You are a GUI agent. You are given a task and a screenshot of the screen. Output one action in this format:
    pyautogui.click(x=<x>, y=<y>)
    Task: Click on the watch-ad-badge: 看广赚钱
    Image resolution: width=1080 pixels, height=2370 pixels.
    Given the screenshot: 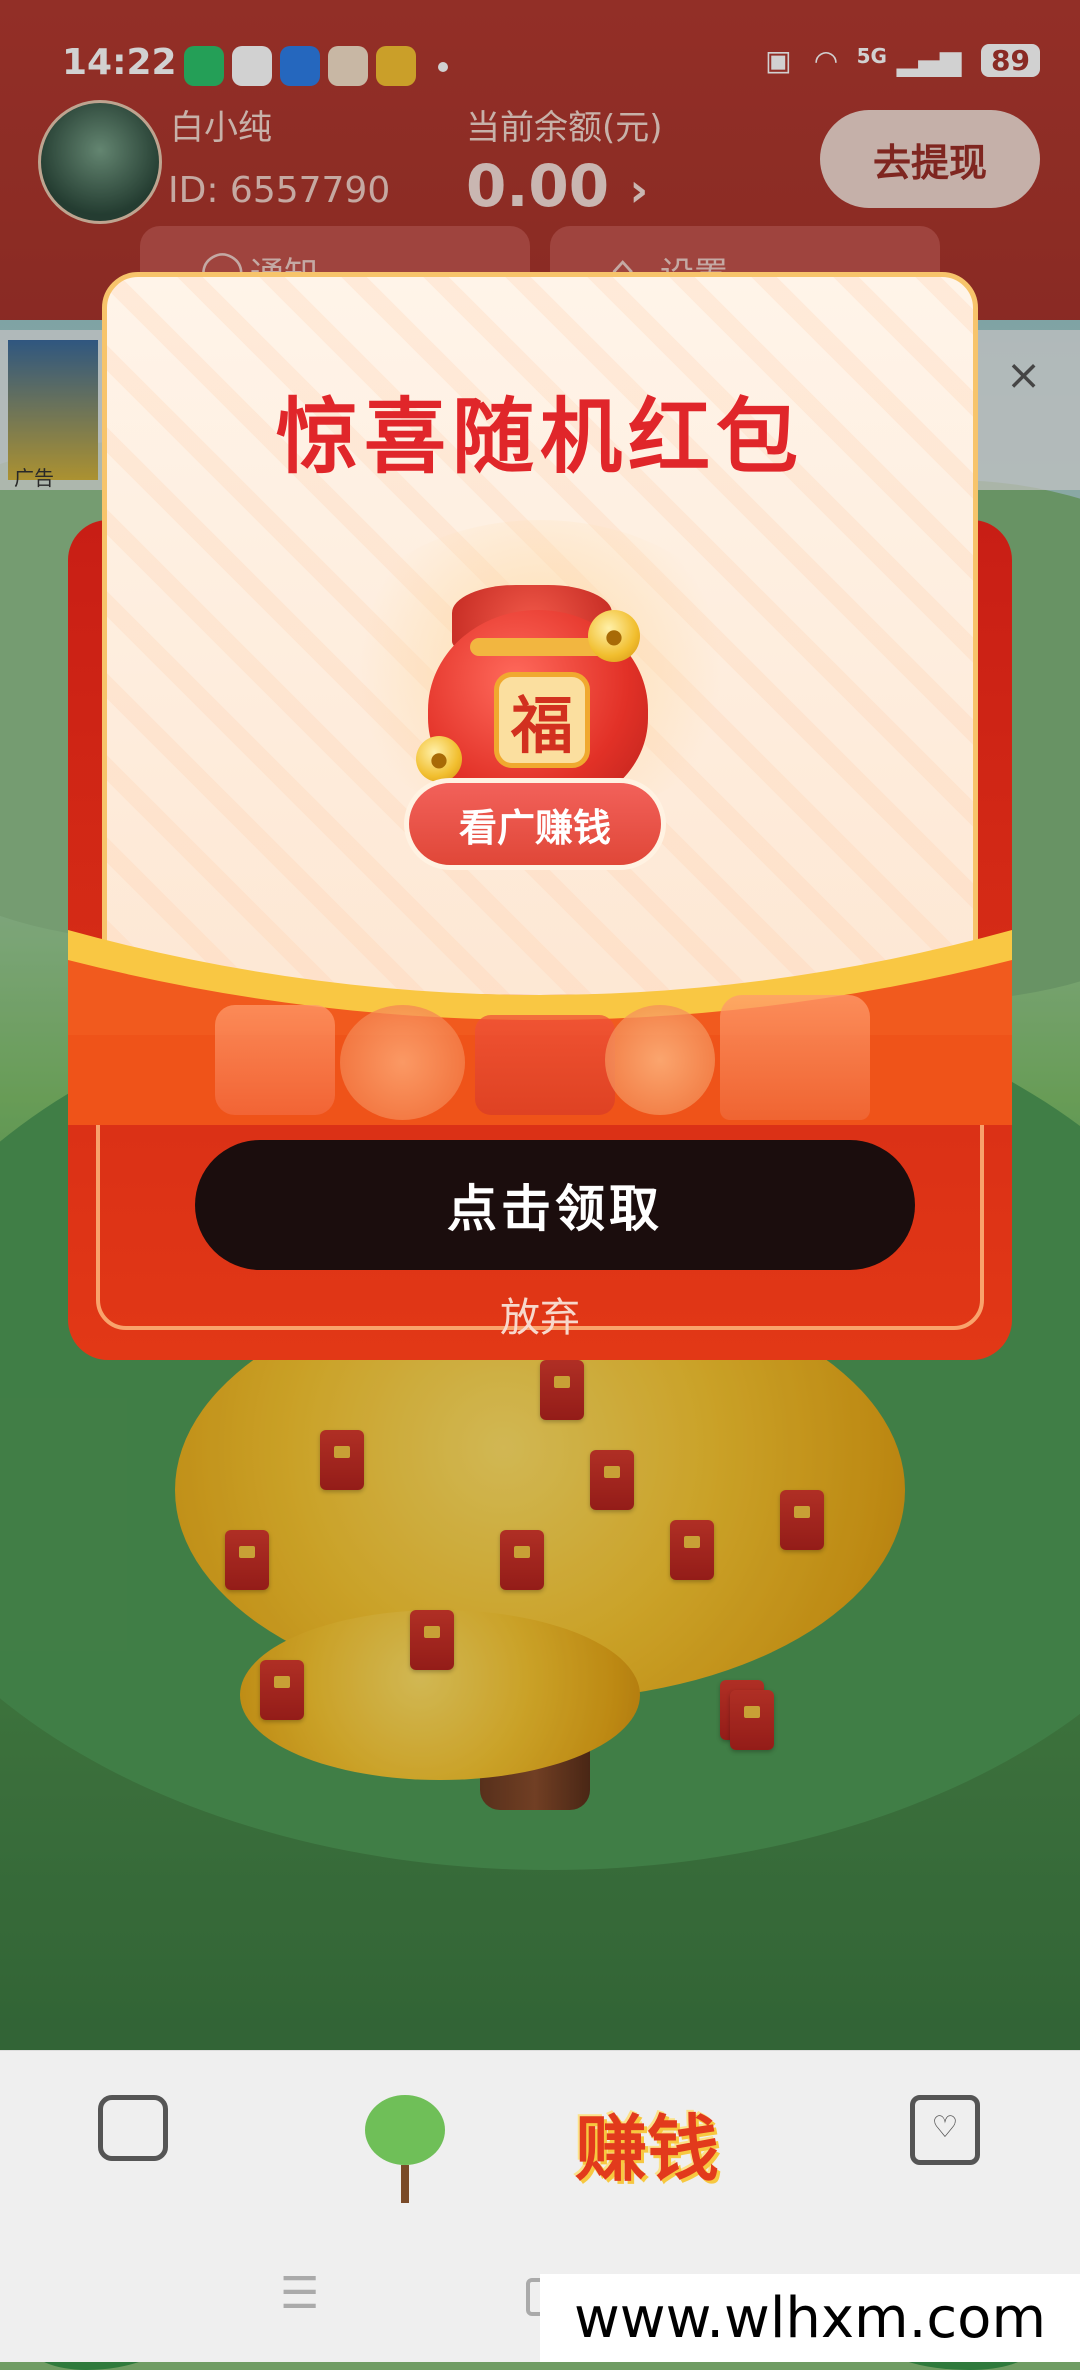 What is the action you would take?
    pyautogui.click(x=535, y=824)
    